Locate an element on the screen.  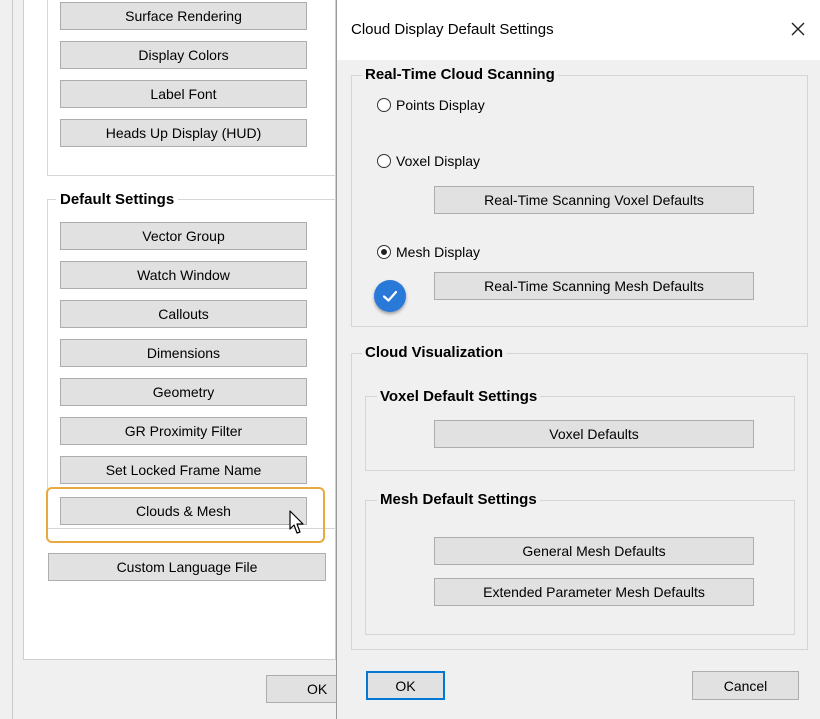
extended-parameter-mesh-defaults-button: Extended Parameter Mesh Defaults is located at coordinates (594, 592).